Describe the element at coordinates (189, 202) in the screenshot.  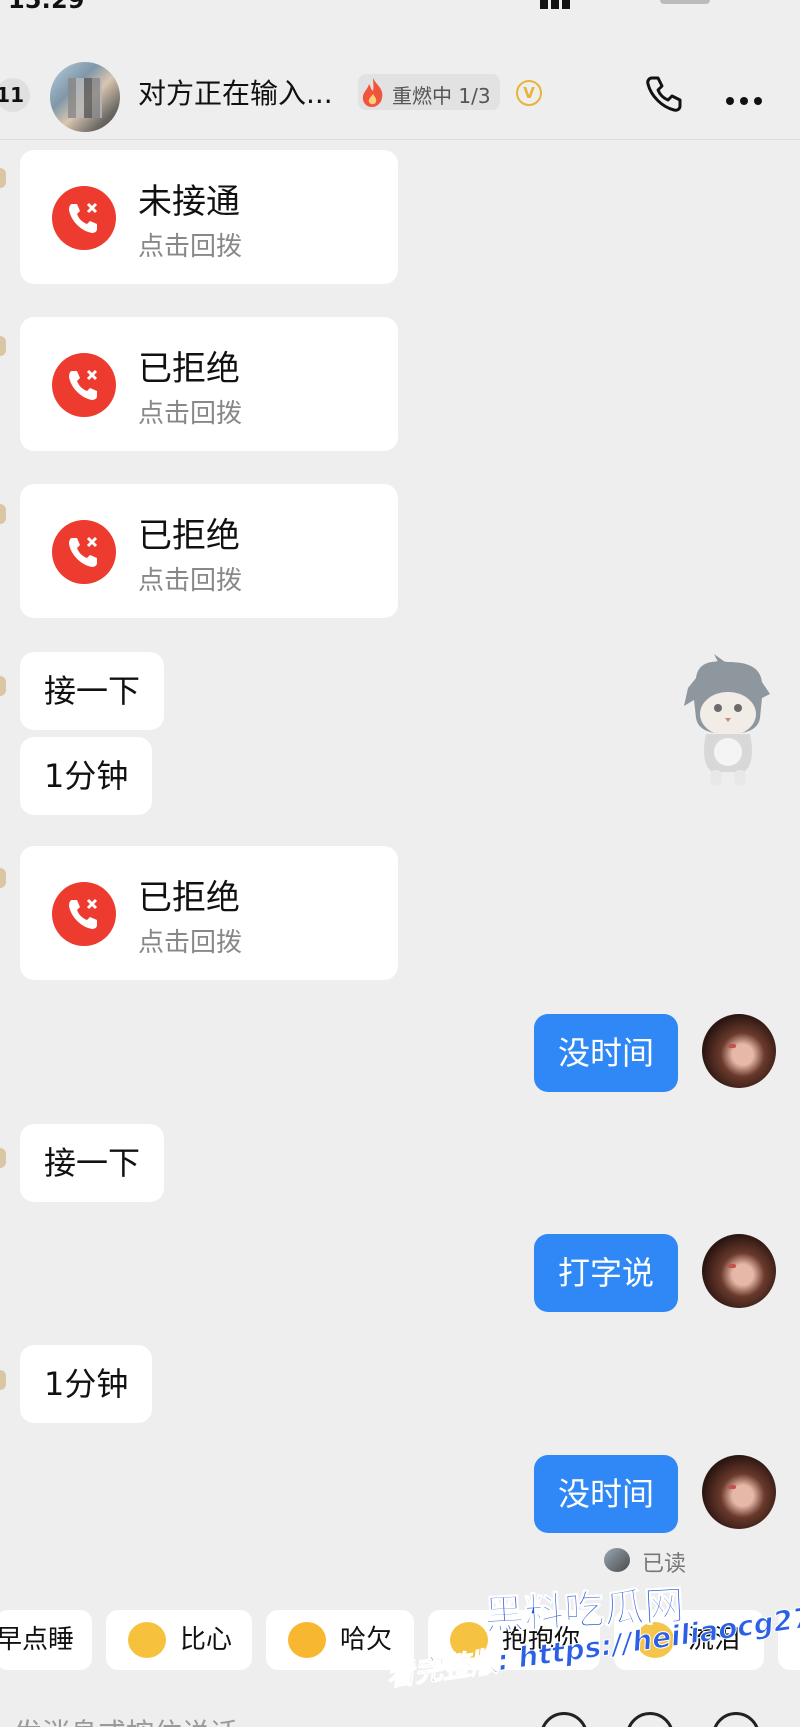
I see `call-status: 未接通` at that location.